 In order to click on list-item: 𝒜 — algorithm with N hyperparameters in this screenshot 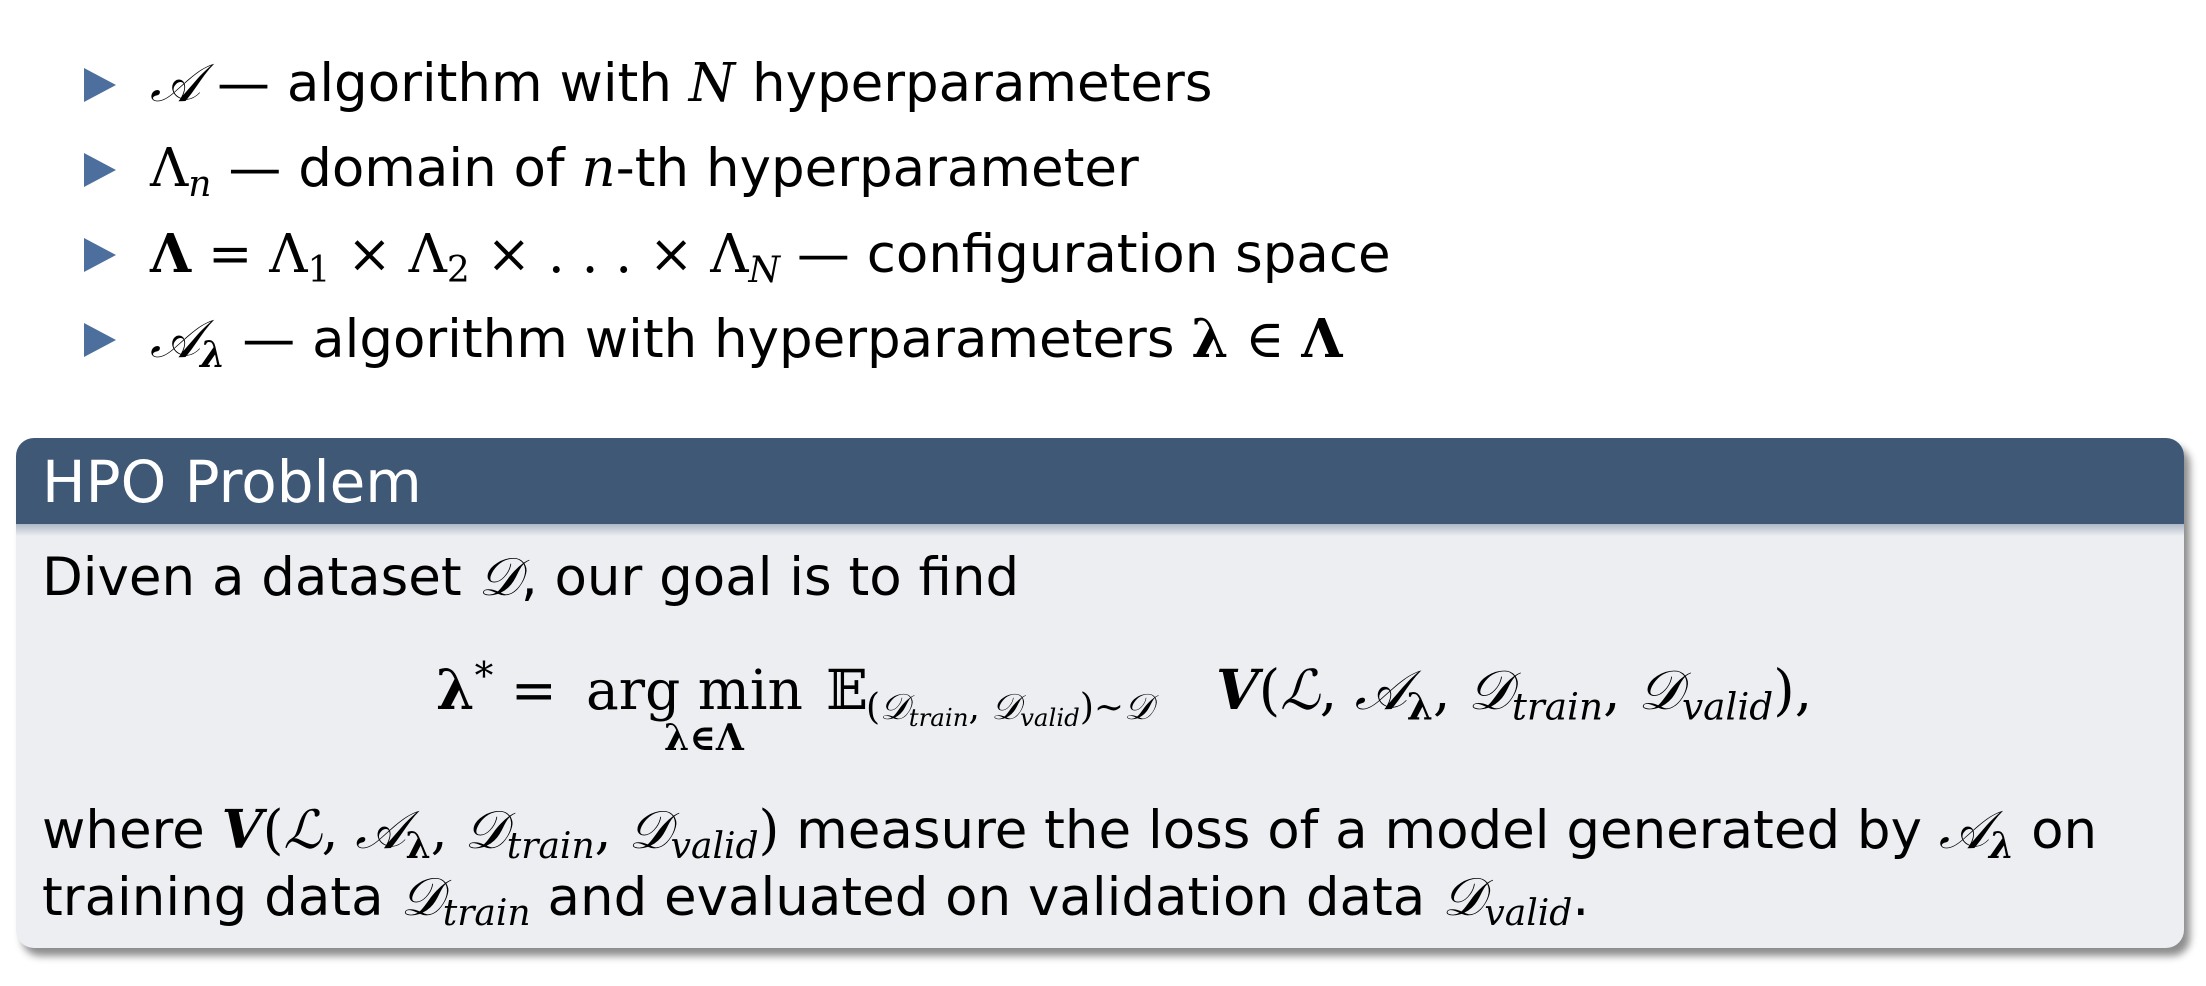, I will do `click(736, 88)`.